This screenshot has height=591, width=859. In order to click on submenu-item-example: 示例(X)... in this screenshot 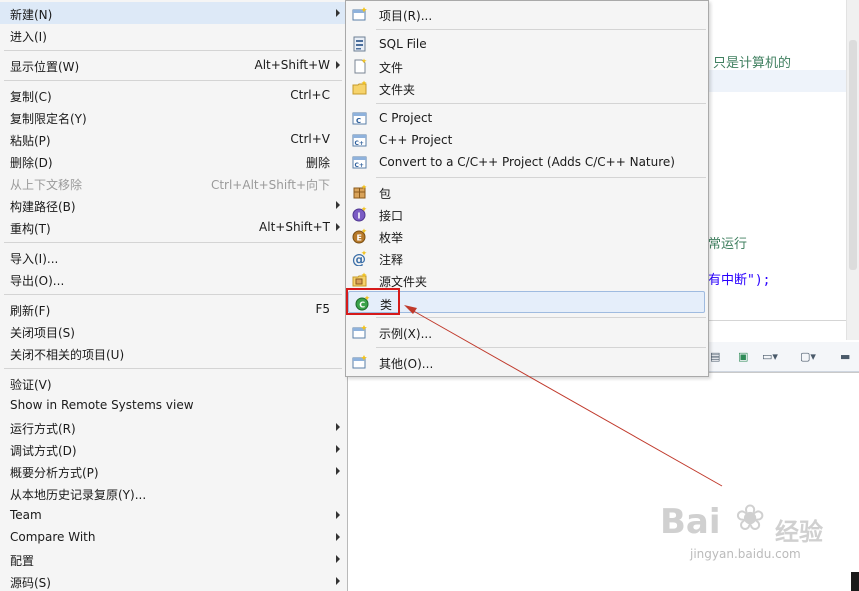, I will do `click(527, 332)`.